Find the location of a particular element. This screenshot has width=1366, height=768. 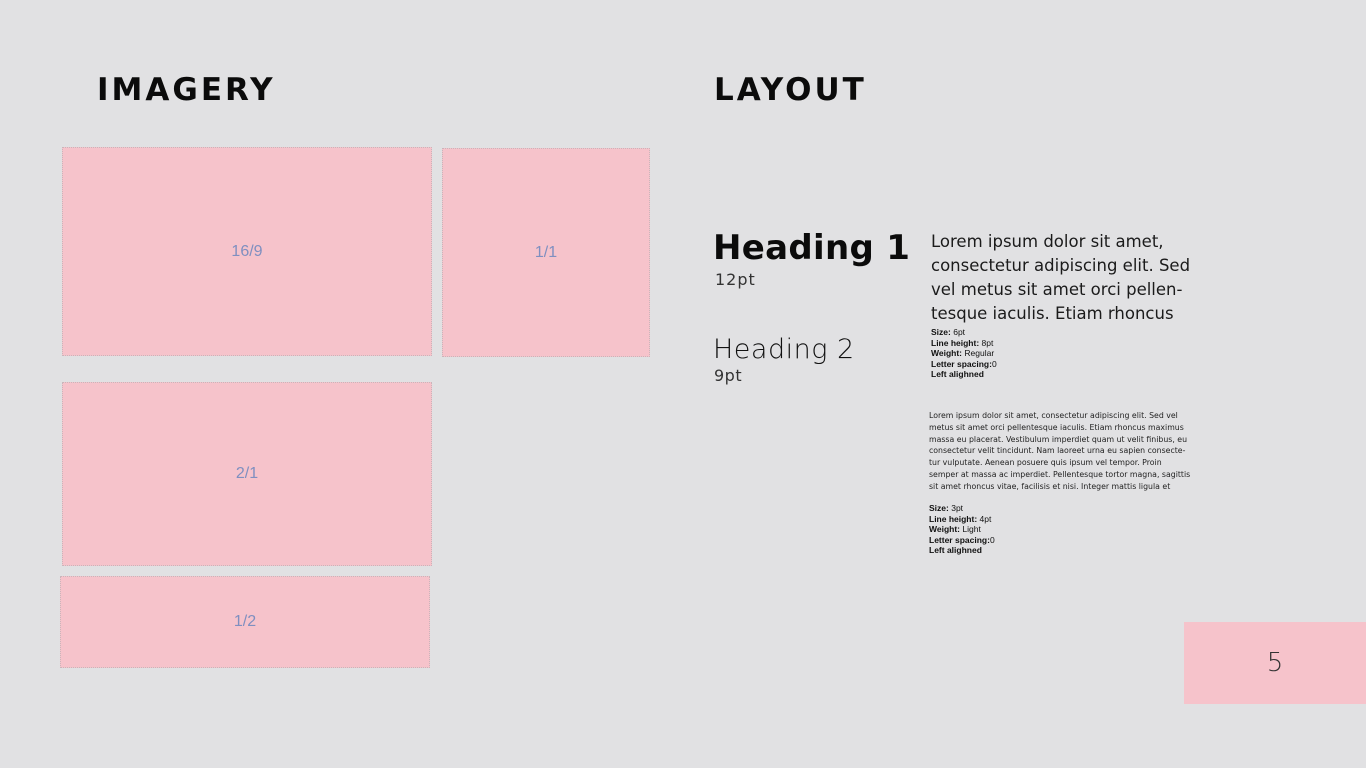

aspect-ratio-label: 2/1 is located at coordinates (247, 473).